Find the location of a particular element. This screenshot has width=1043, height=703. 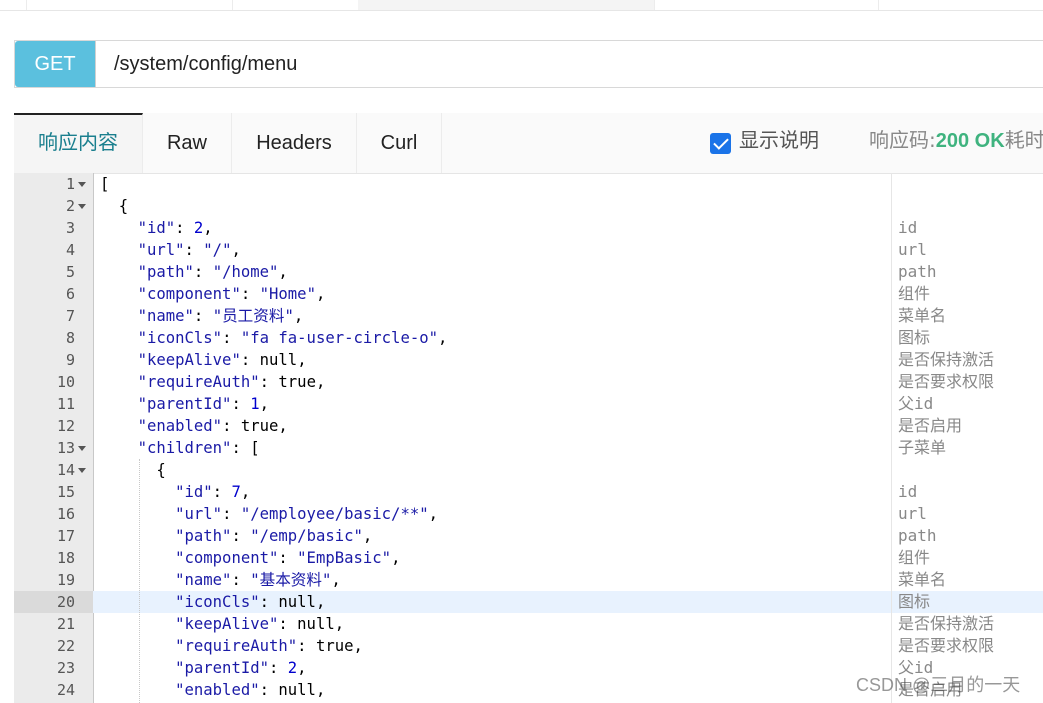

code-line: "name": "基本资料", is located at coordinates (258, 580).